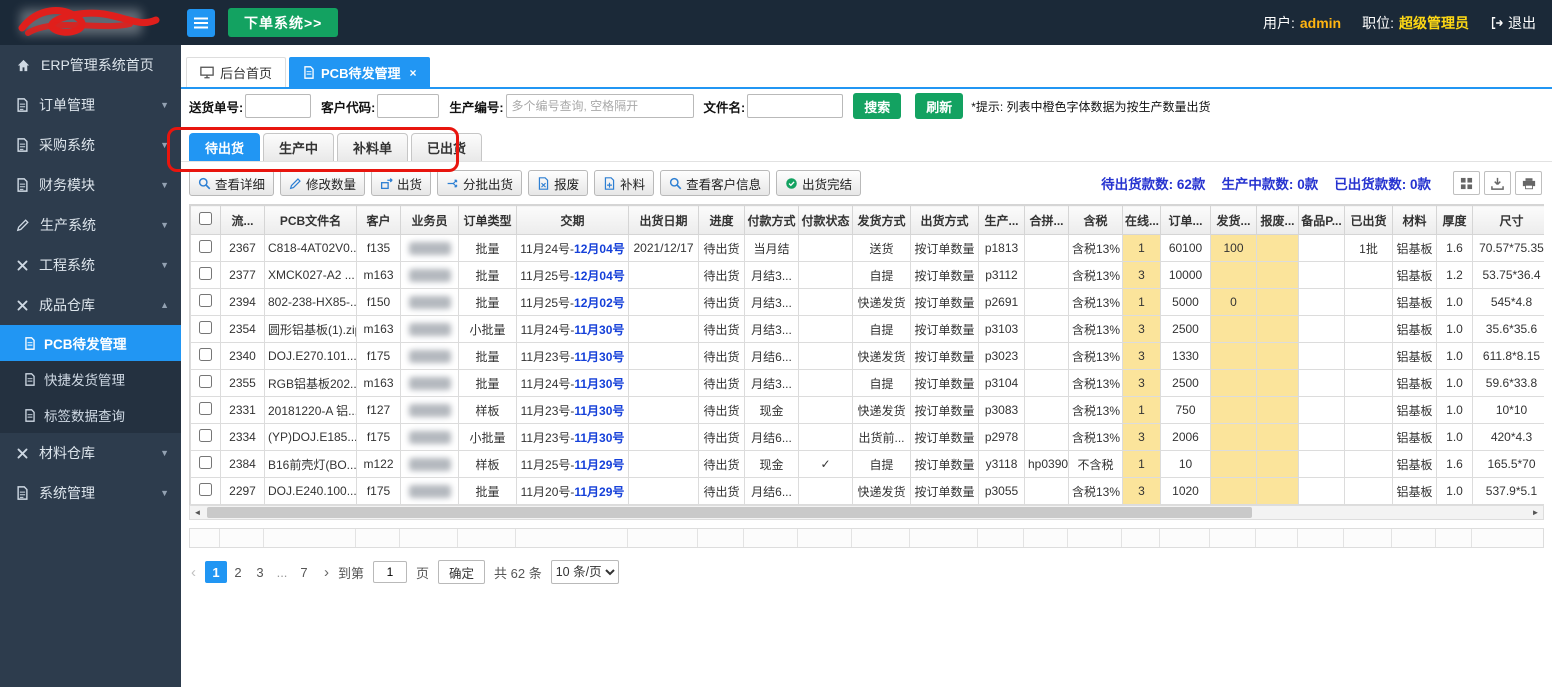 This screenshot has height=687, width=1552. What do you see at coordinates (1508, 220) in the screenshot?
I see `column-header: 尺寸` at bounding box center [1508, 220].